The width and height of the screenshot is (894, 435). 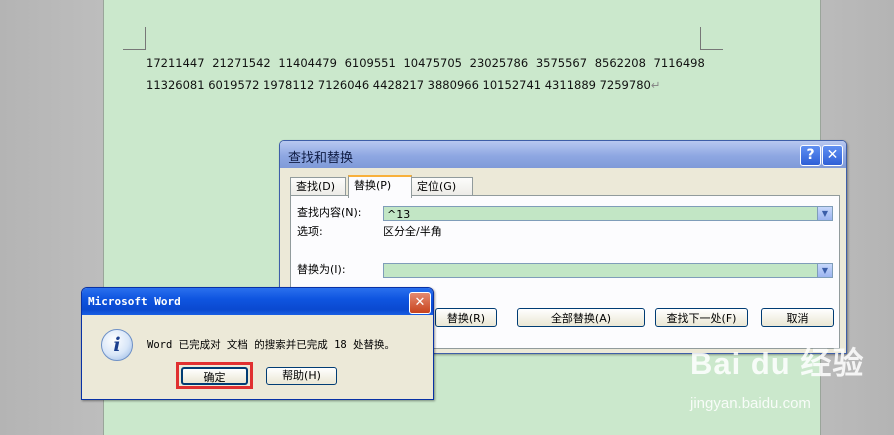 What do you see at coordinates (214, 376) in the screenshot?
I see `ok-button: 确定` at bounding box center [214, 376].